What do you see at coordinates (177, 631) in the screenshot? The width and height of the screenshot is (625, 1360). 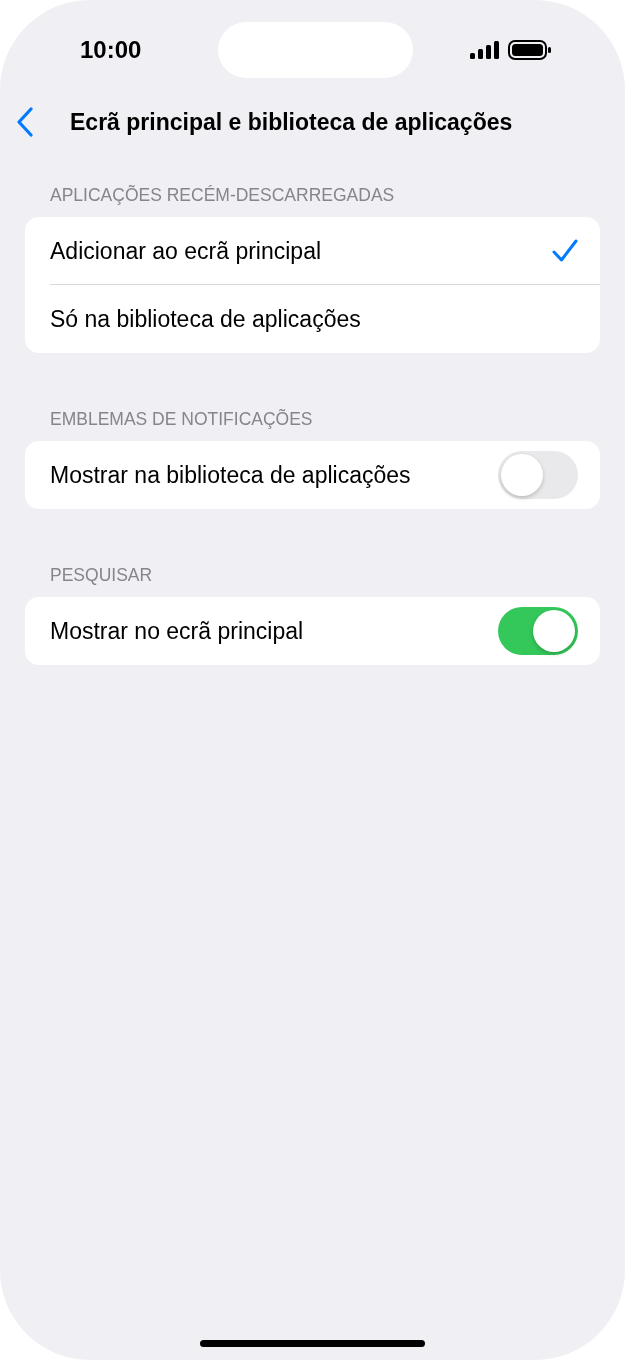 I see `setting-label: Mostrar no ecrã principal` at bounding box center [177, 631].